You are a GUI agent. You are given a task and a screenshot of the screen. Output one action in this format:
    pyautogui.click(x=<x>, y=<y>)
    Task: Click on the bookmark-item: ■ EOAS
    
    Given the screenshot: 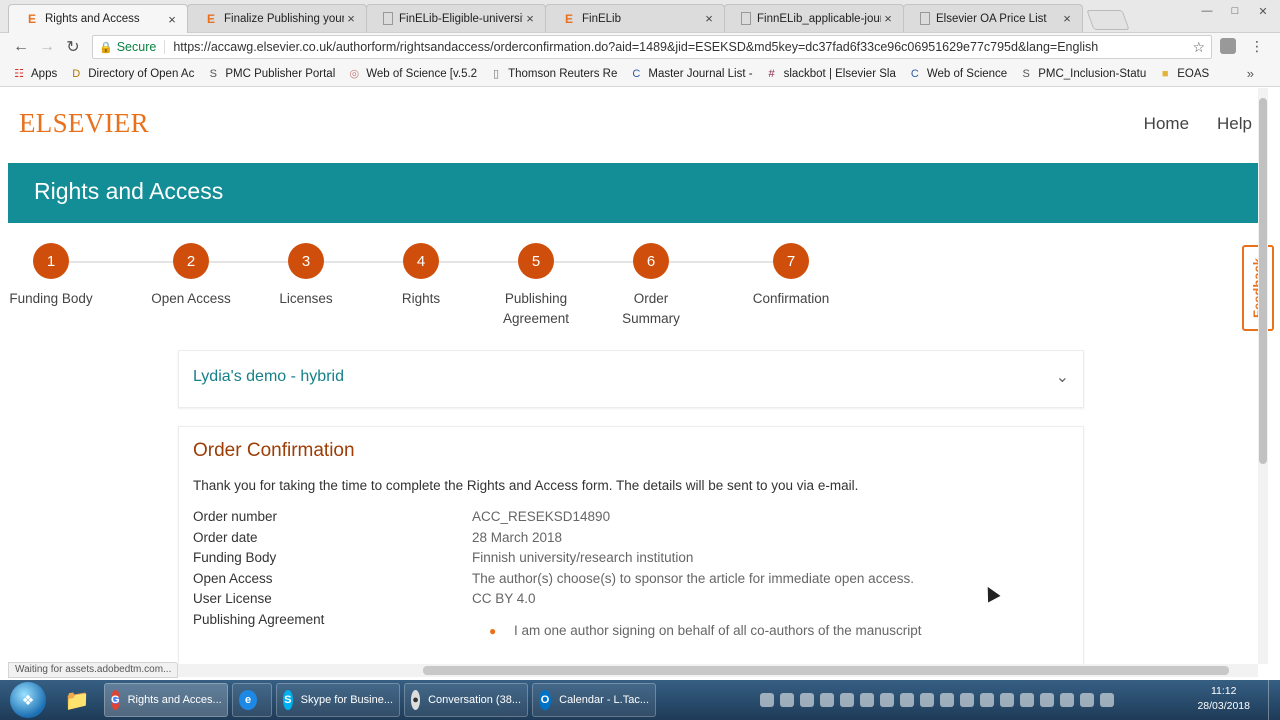 What is the action you would take?
    pyautogui.click(x=1183, y=74)
    